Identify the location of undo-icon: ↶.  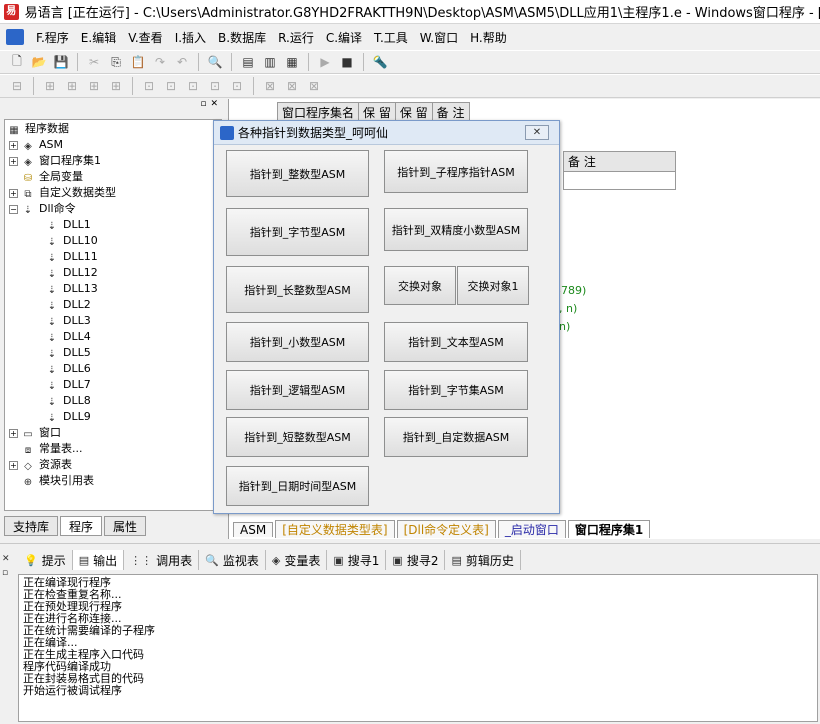
(182, 62).